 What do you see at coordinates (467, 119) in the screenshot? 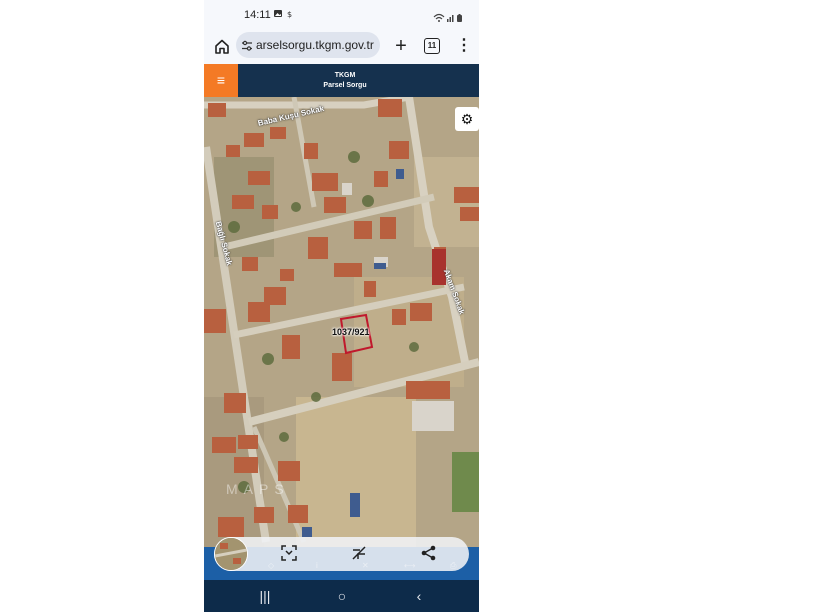
I see `gear-icon: ⚙` at bounding box center [467, 119].